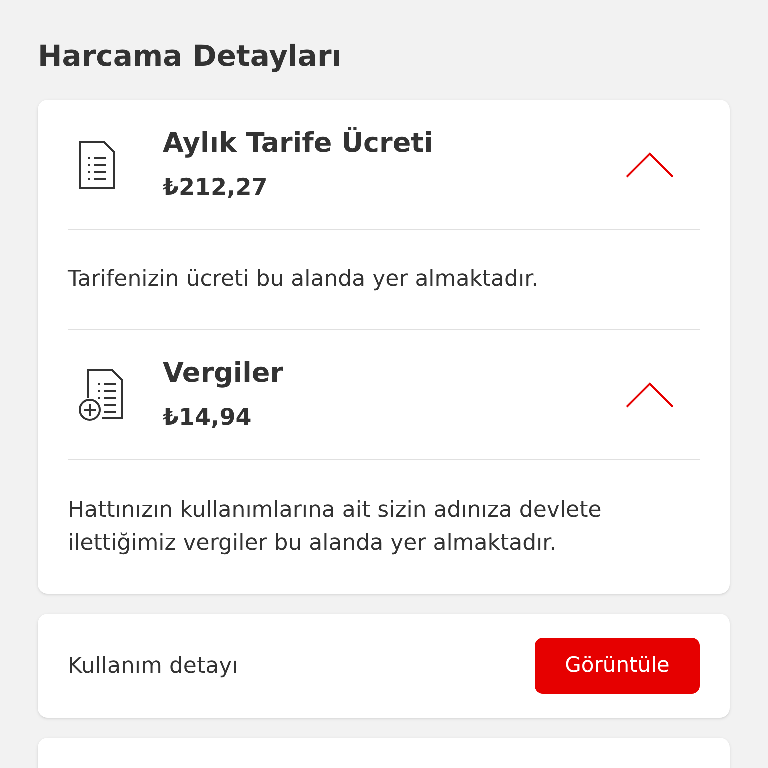 This screenshot has width=768, height=768. I want to click on amount: ₺212,27, so click(216, 188).